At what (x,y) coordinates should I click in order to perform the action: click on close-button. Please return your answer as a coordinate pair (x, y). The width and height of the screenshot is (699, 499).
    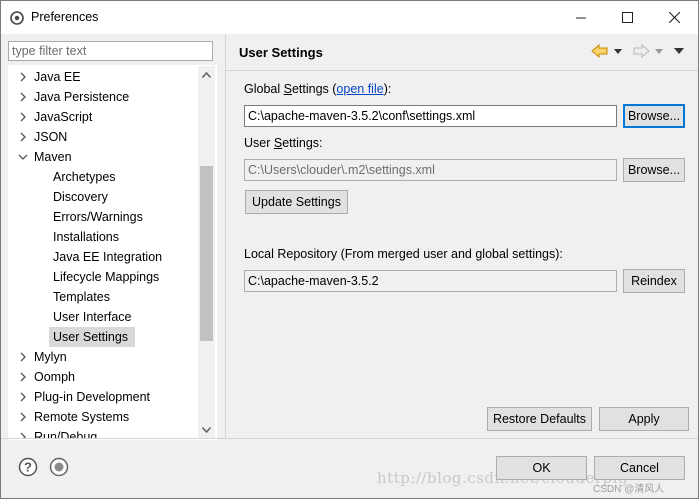
    Looking at the image, I should click on (674, 17).